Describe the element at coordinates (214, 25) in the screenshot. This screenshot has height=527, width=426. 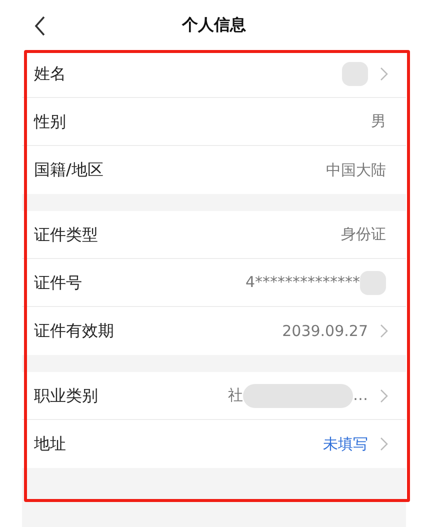
I see `page-title: 个人信息` at that location.